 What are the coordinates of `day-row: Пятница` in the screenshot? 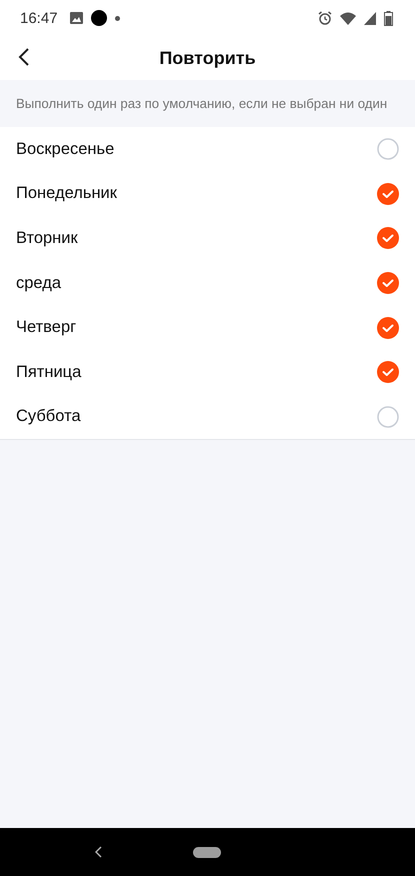 It's located at (207, 372).